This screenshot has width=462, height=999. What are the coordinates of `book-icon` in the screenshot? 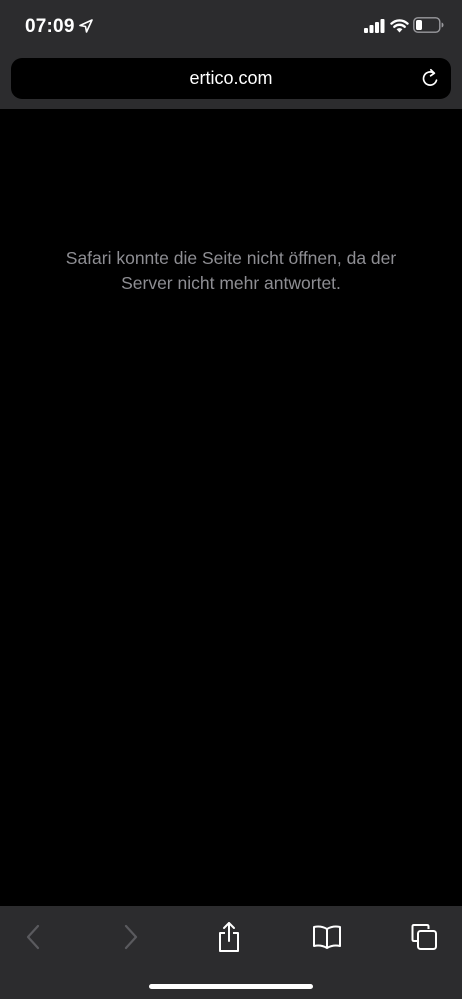 It's located at (327, 937).